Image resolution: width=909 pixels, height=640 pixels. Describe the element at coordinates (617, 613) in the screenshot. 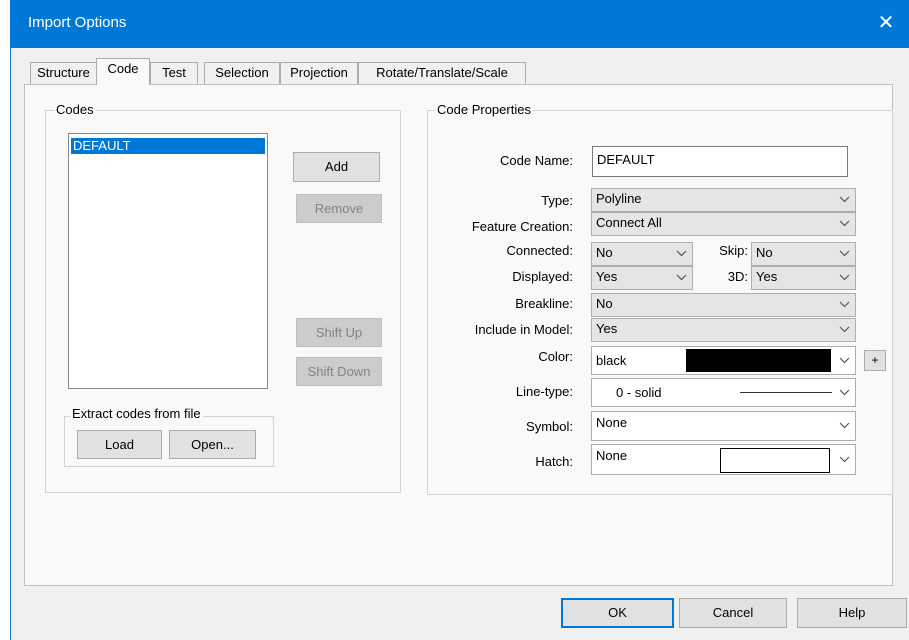

I see `ok-button: OK` at that location.